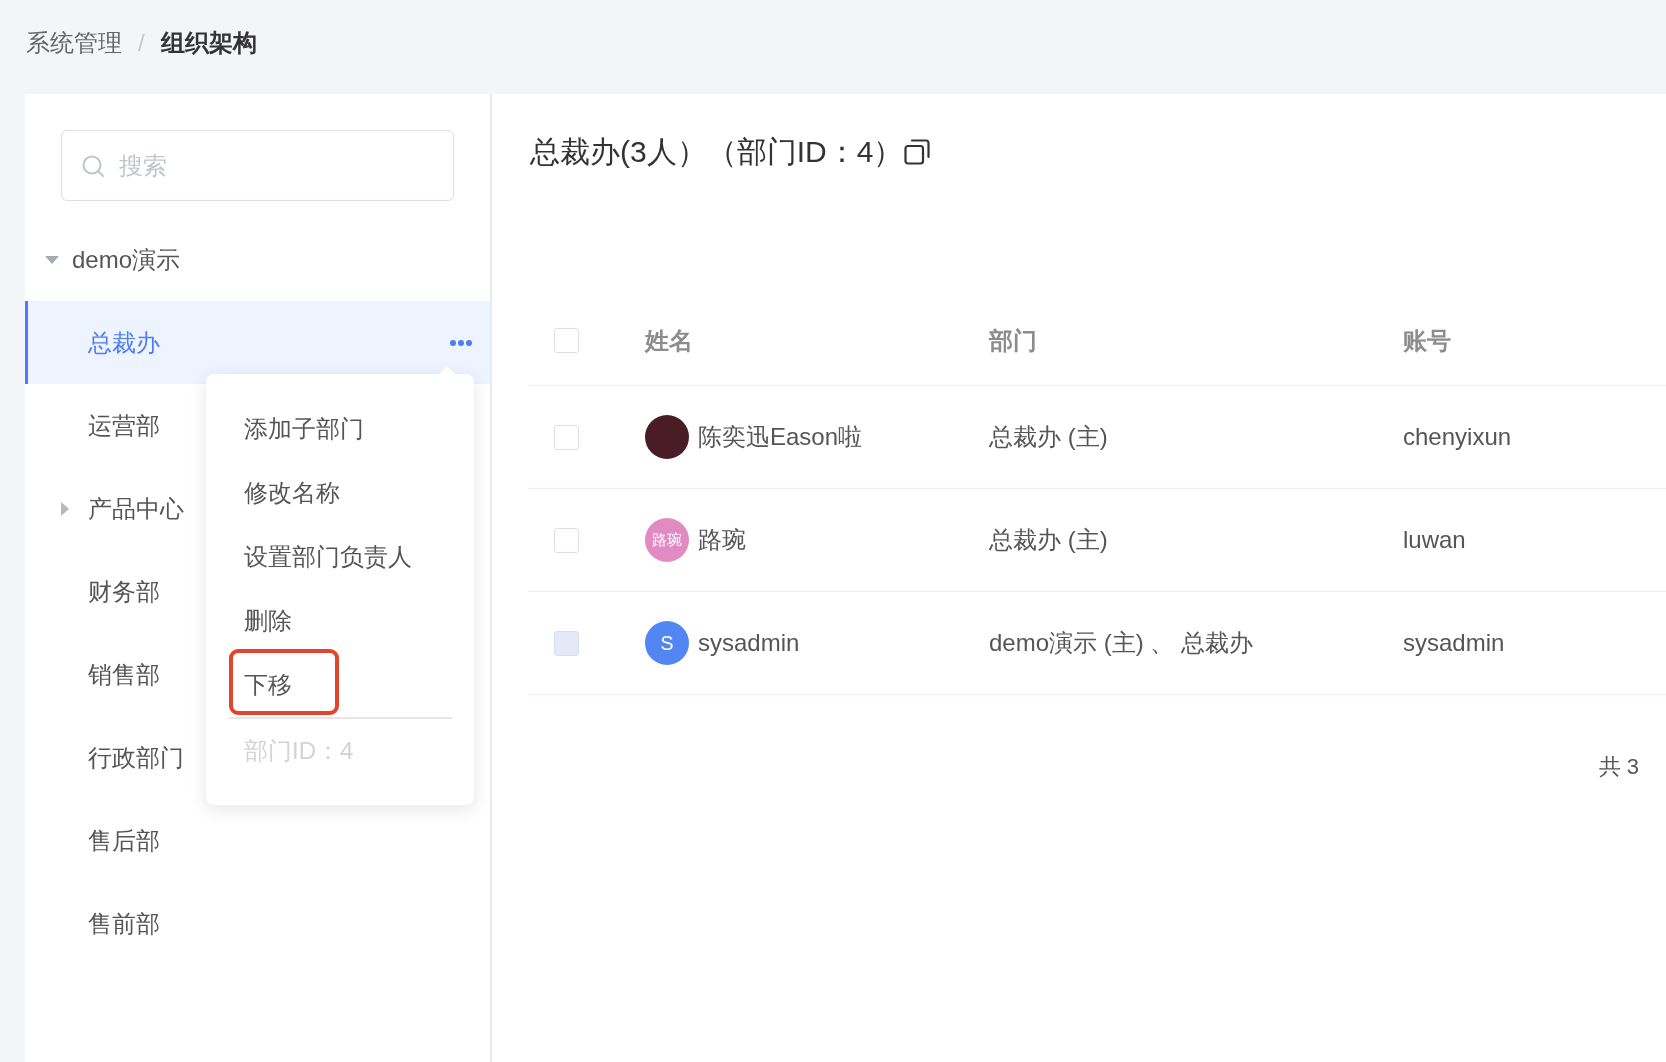  I want to click on breadcrumb-current: 组织架构, so click(208, 43).